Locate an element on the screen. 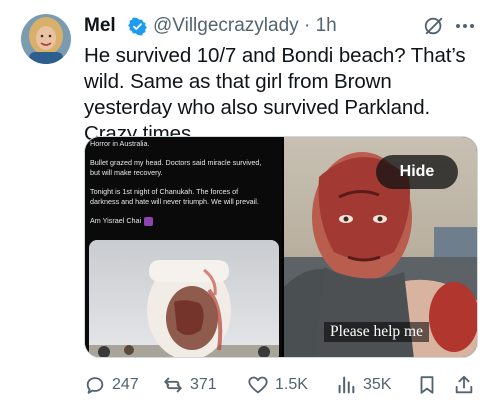 The image size is (500, 419). tweet-header: Mel @Villgecrazylady · 1h is located at coordinates (282, 26).